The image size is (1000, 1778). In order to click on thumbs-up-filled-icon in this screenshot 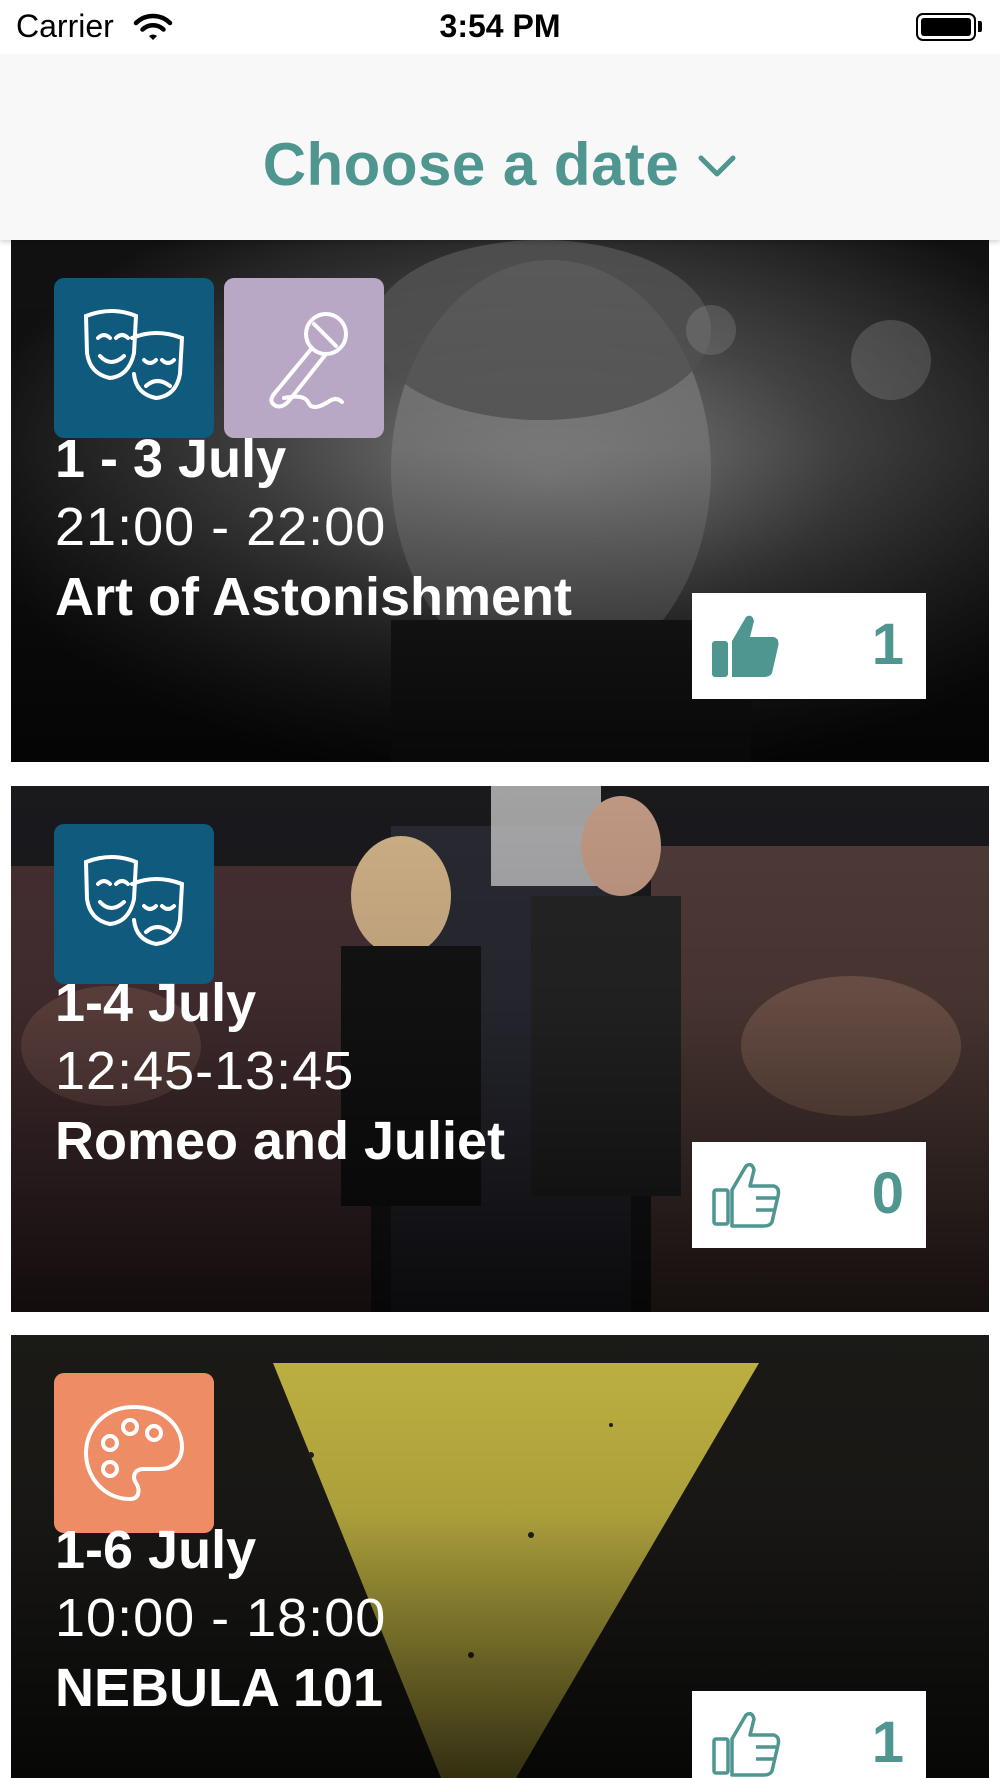, I will do `click(745, 646)`.